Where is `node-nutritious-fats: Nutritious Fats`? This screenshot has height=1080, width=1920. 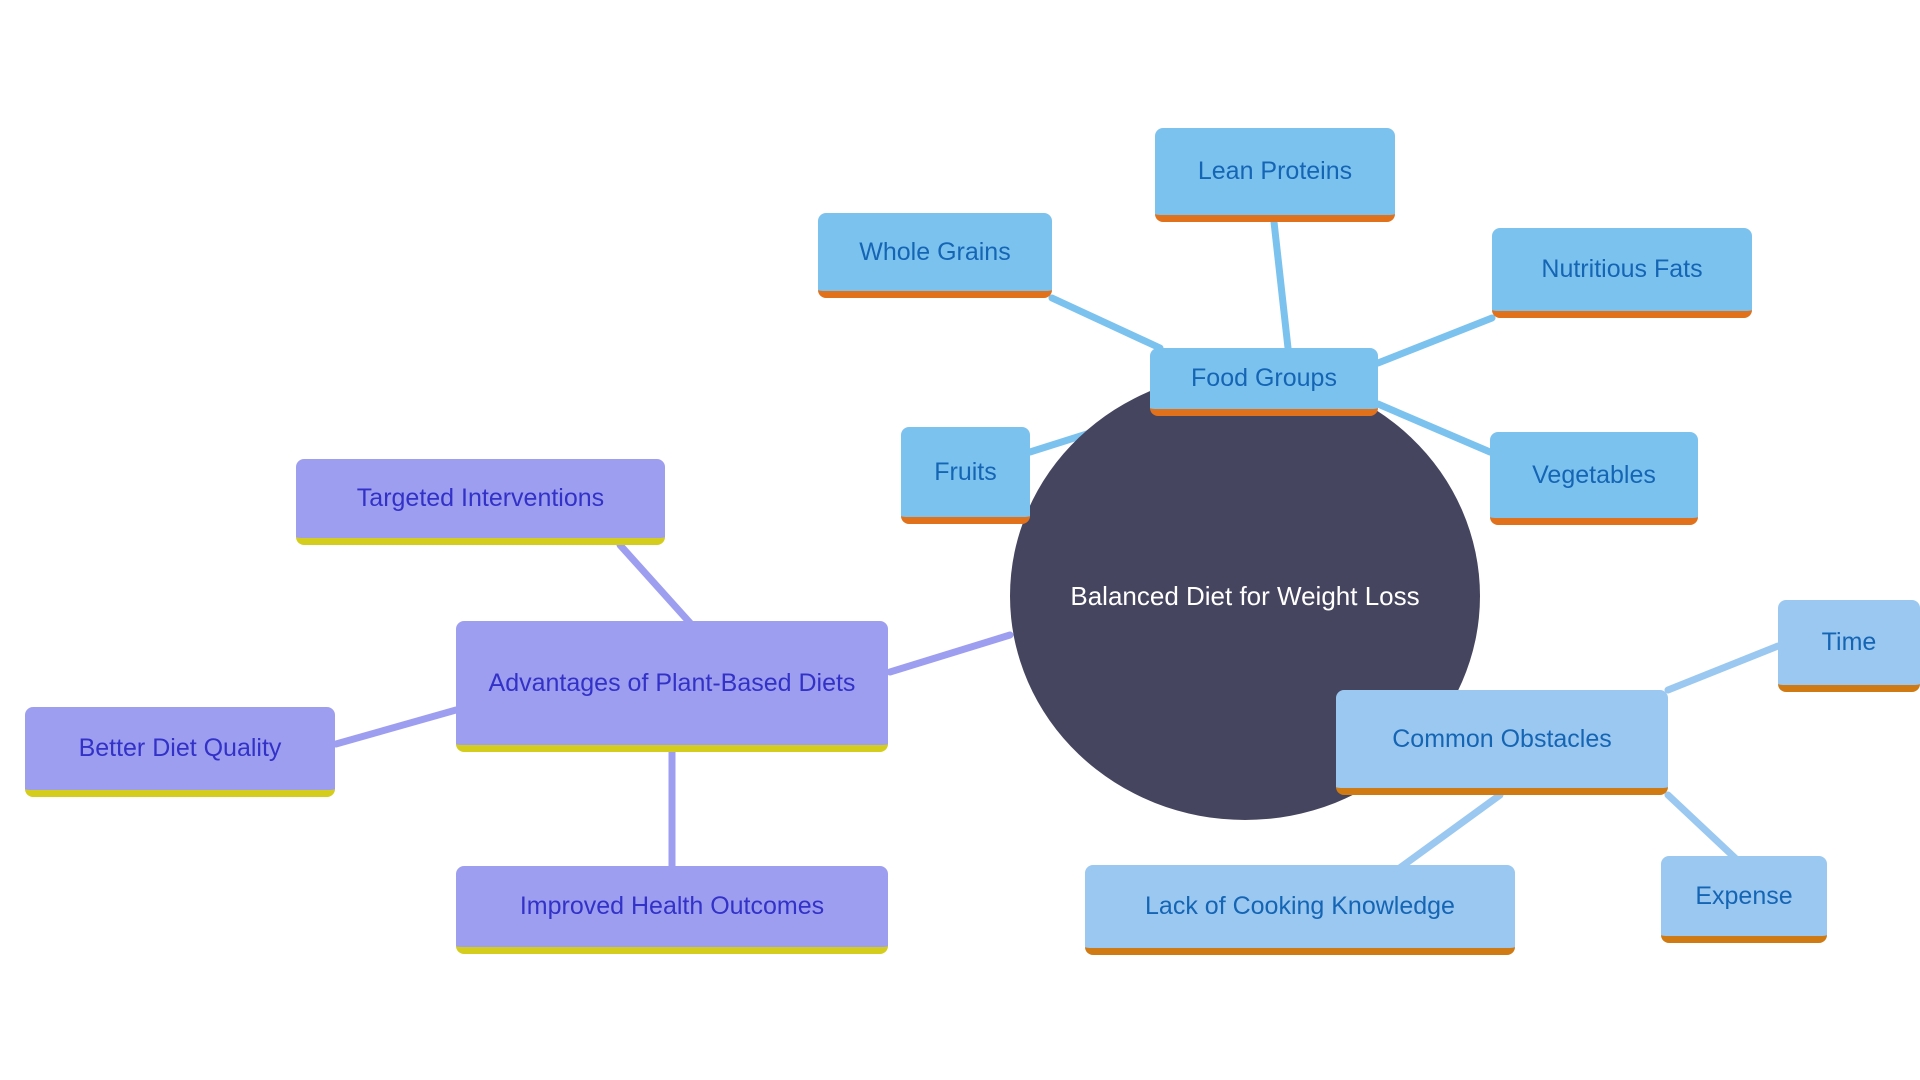 node-nutritious-fats: Nutritious Fats is located at coordinates (1622, 273).